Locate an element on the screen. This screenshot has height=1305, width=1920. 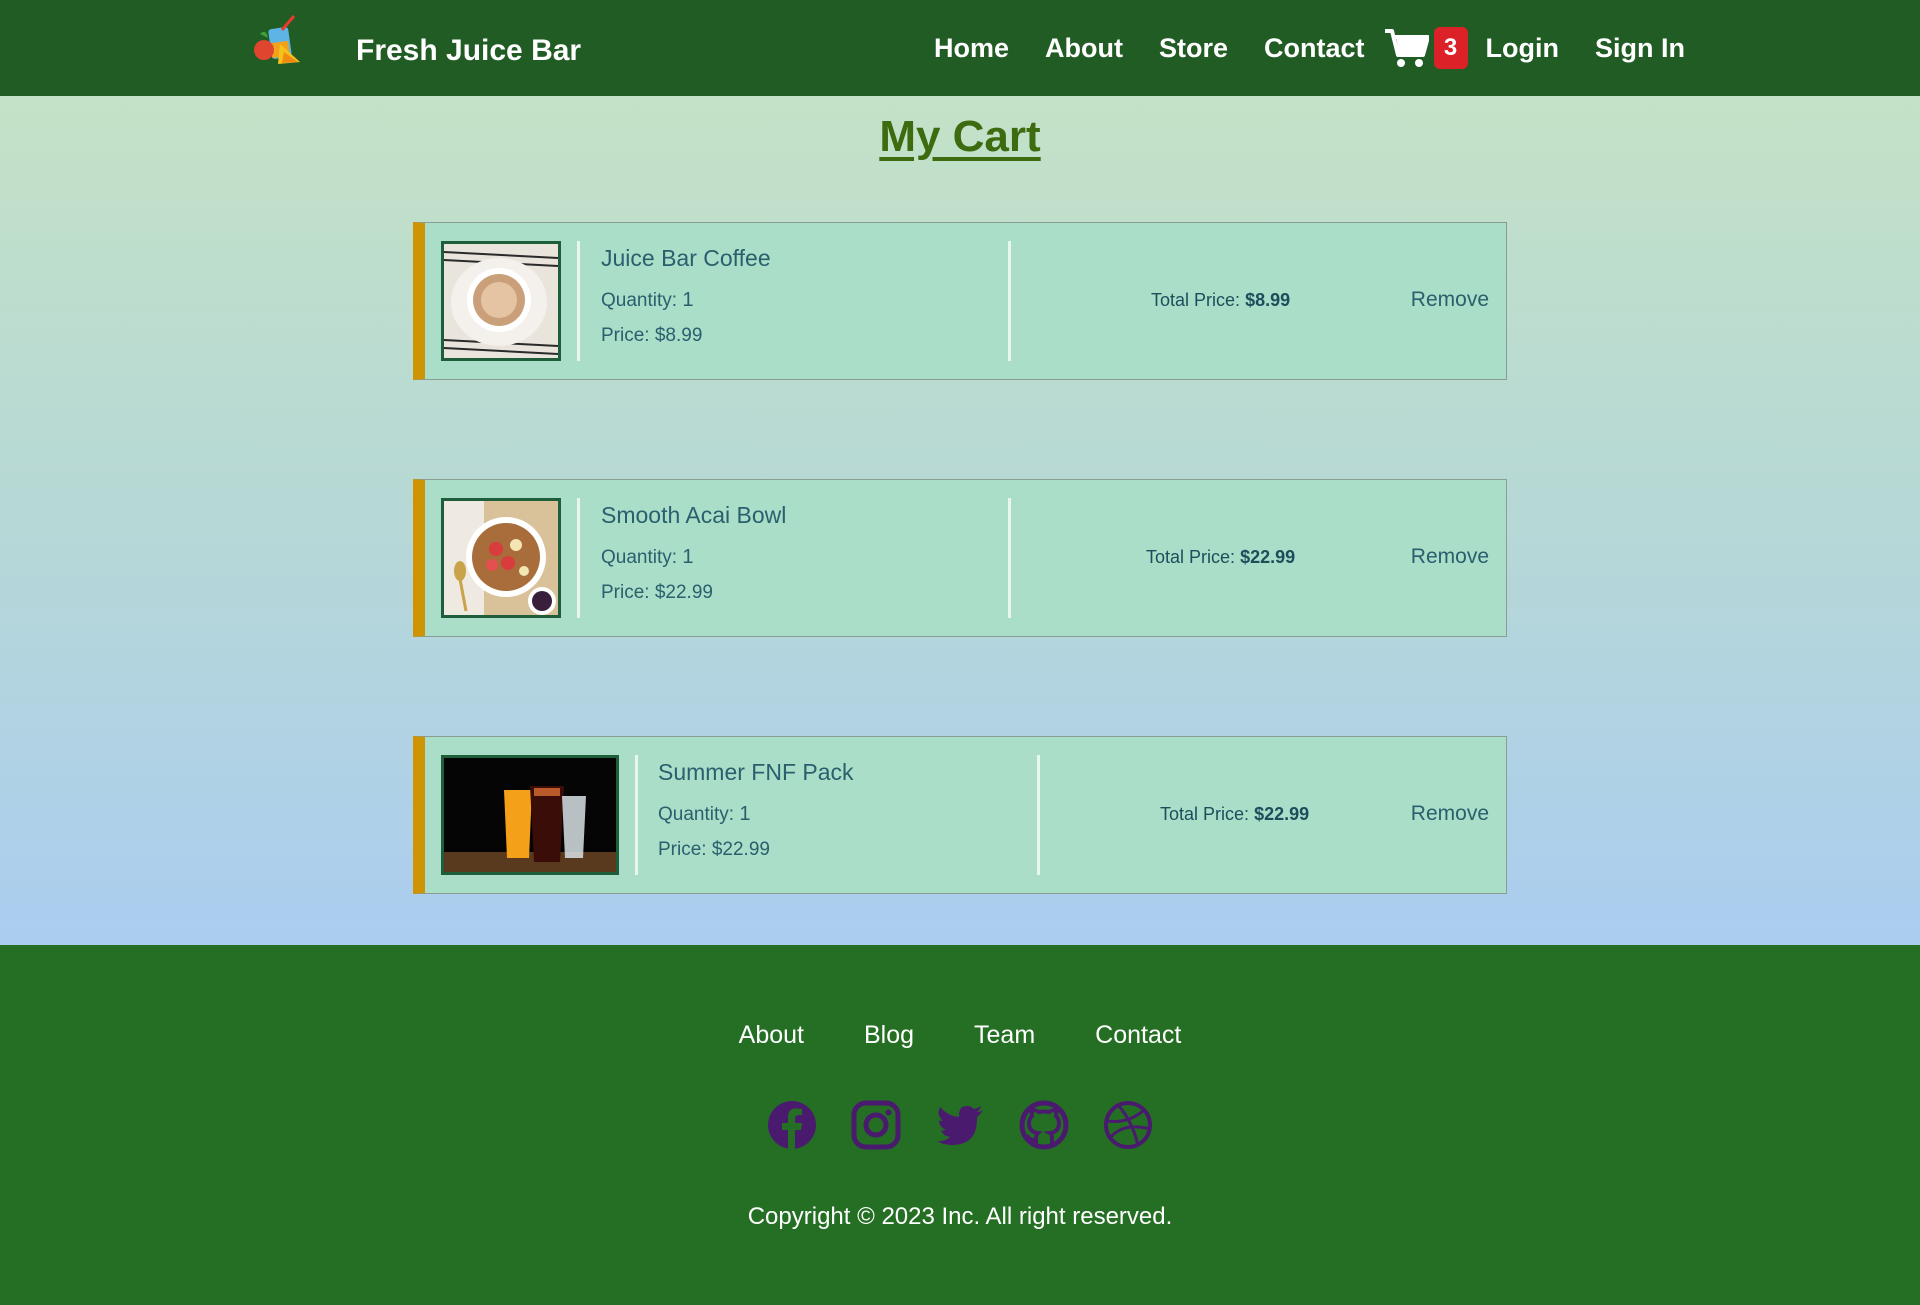
facebook-icon is located at coordinates (792, 1125).